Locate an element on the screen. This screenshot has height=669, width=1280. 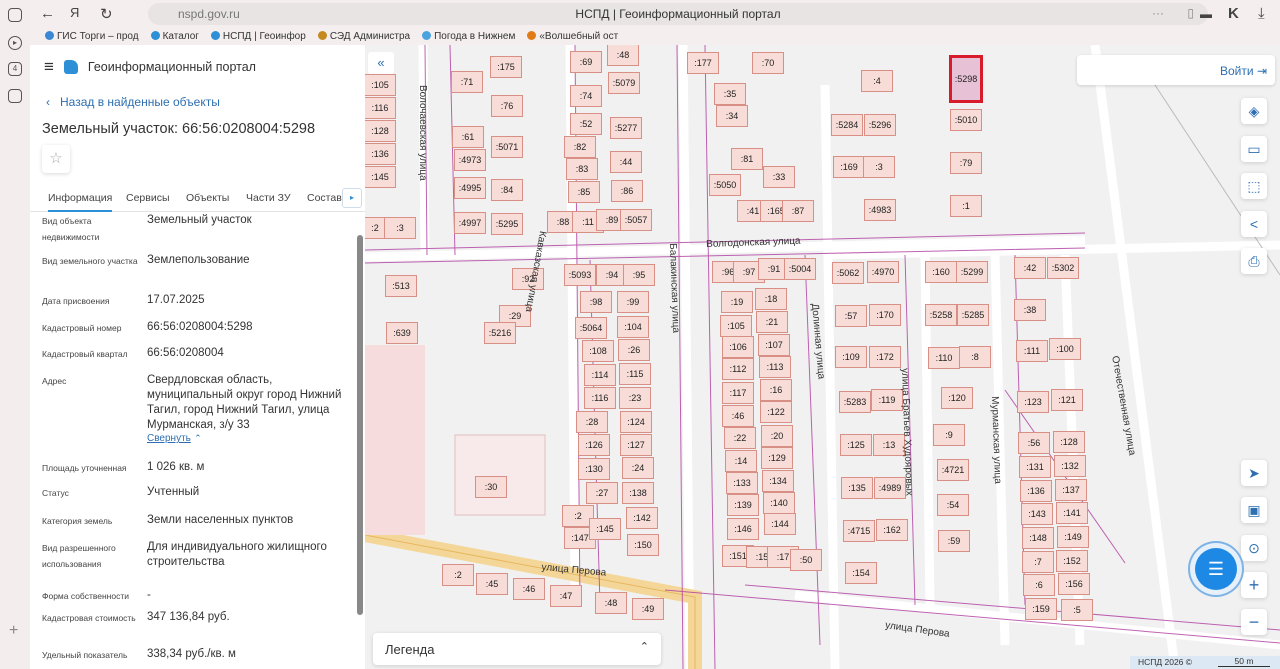
parcel: :7 is located at coordinates (1038, 562).